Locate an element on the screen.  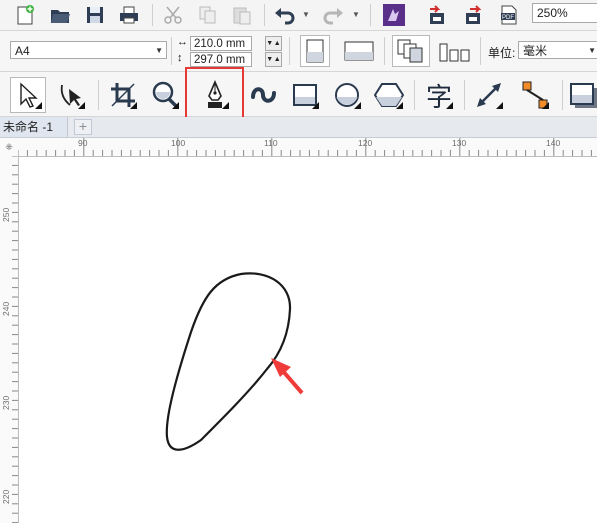
text-tool-icon: 字 is located at coordinates (439, 95).